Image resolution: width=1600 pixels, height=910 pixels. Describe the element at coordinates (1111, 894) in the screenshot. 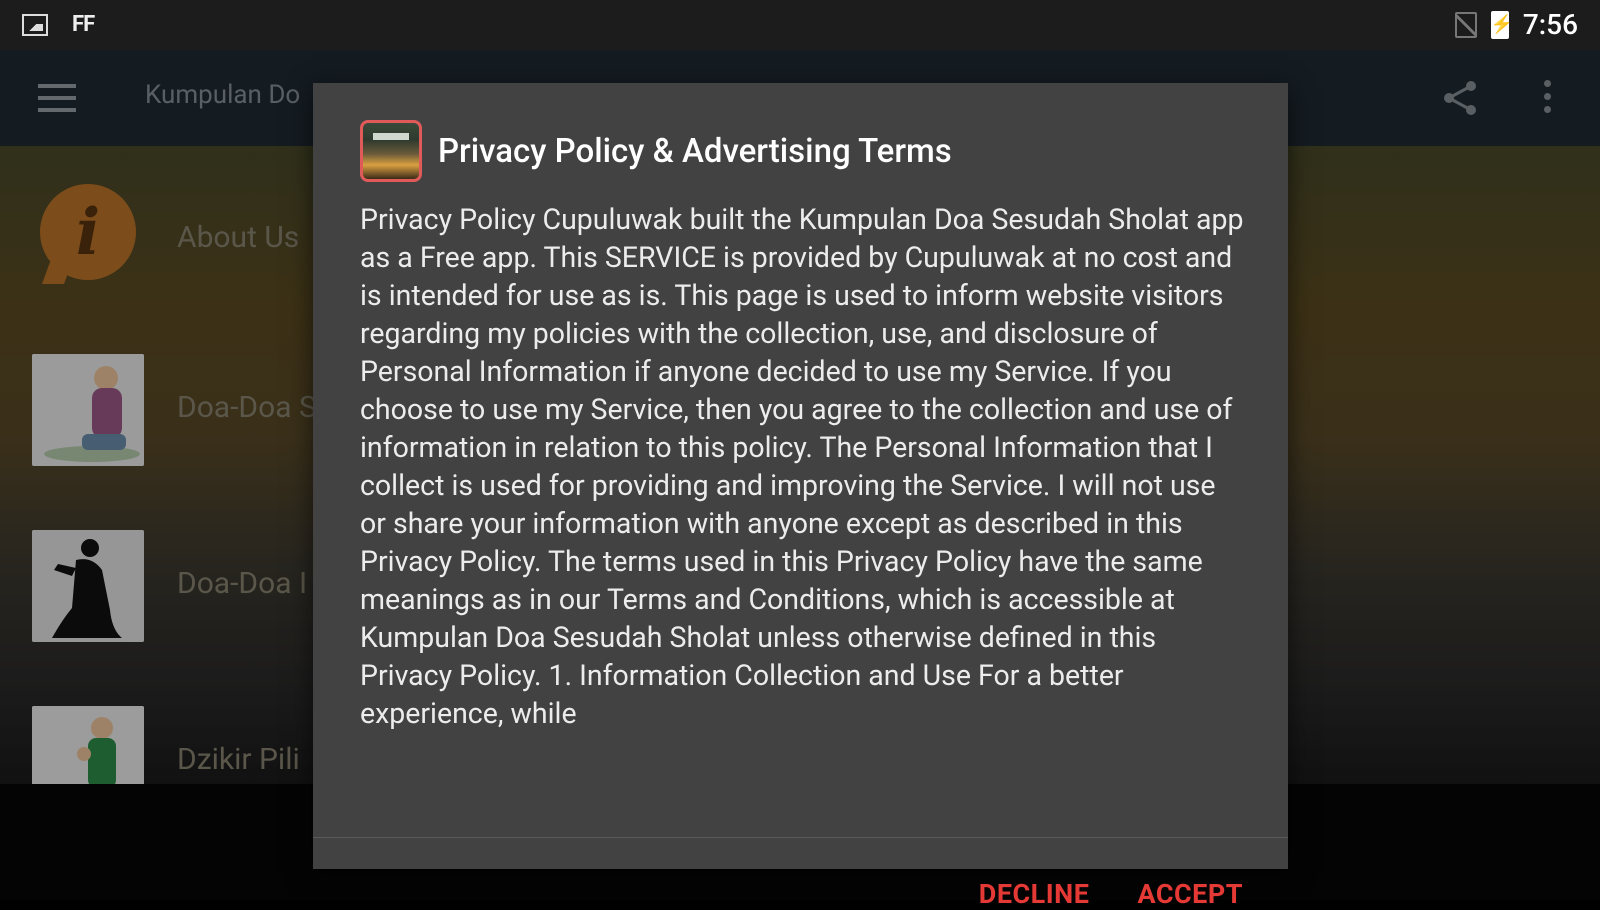

I see `dialog-actions: DECLINE ACCEPT` at that location.